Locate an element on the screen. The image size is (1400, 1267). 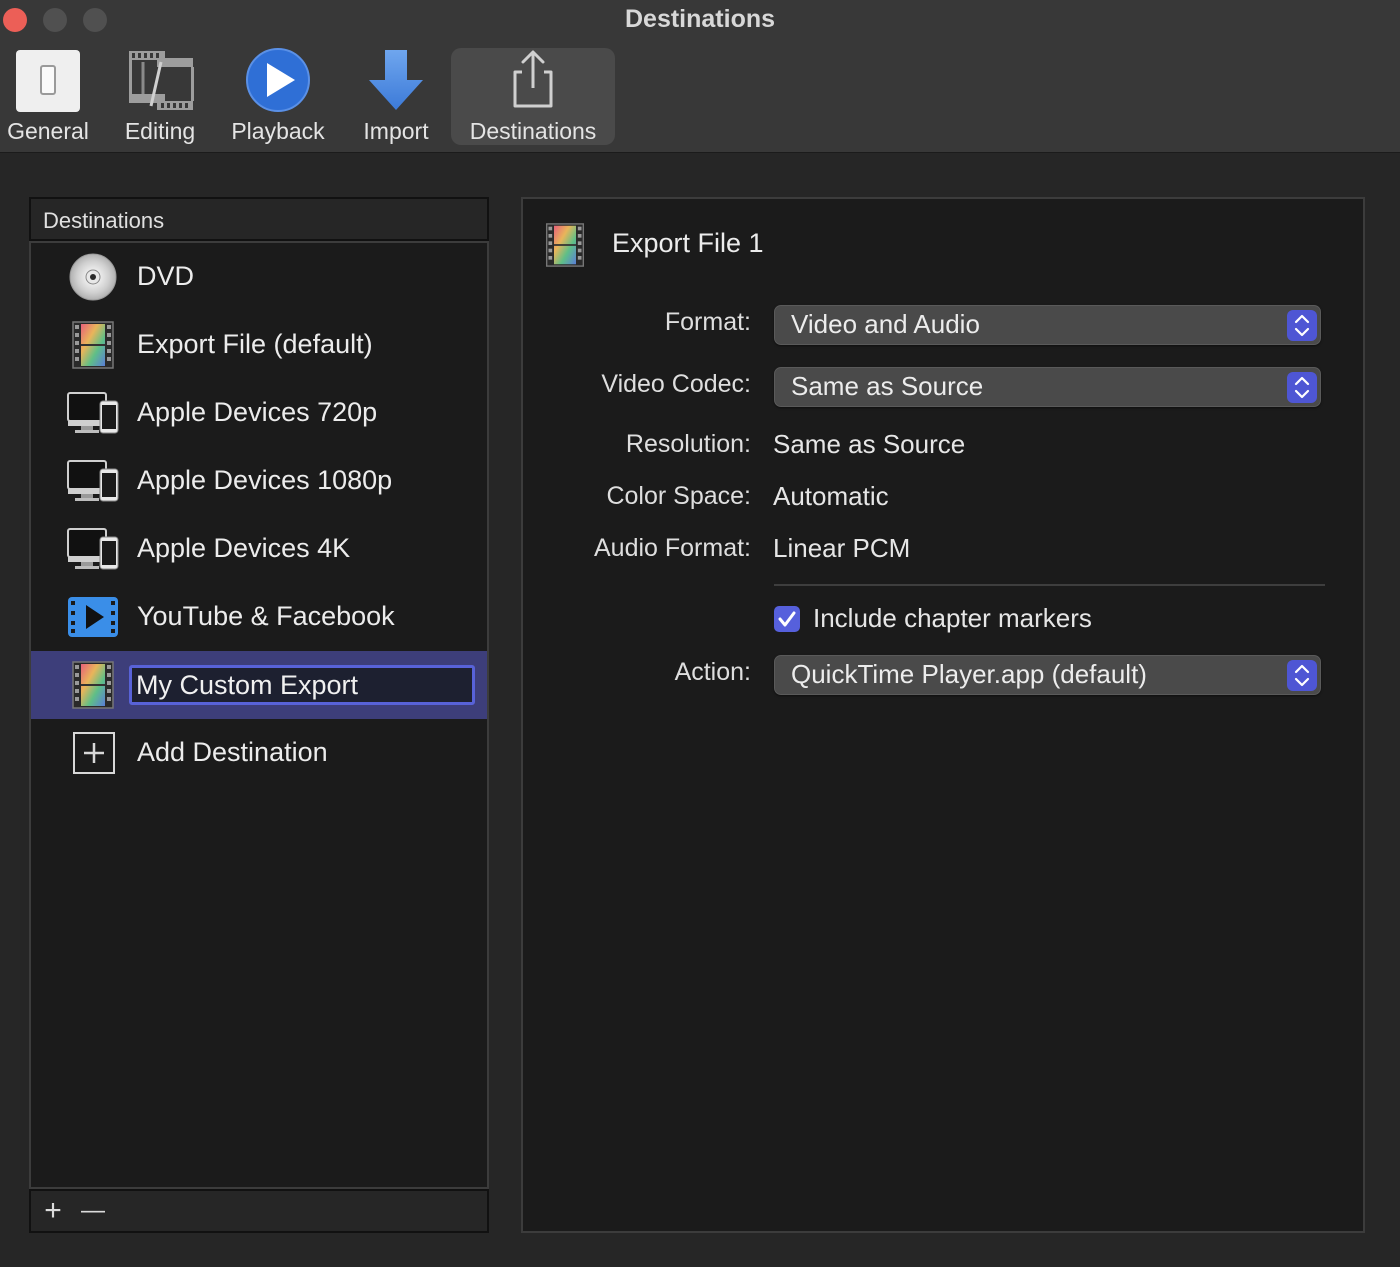
toolbar-label: Editing is located at coordinates (160, 131).